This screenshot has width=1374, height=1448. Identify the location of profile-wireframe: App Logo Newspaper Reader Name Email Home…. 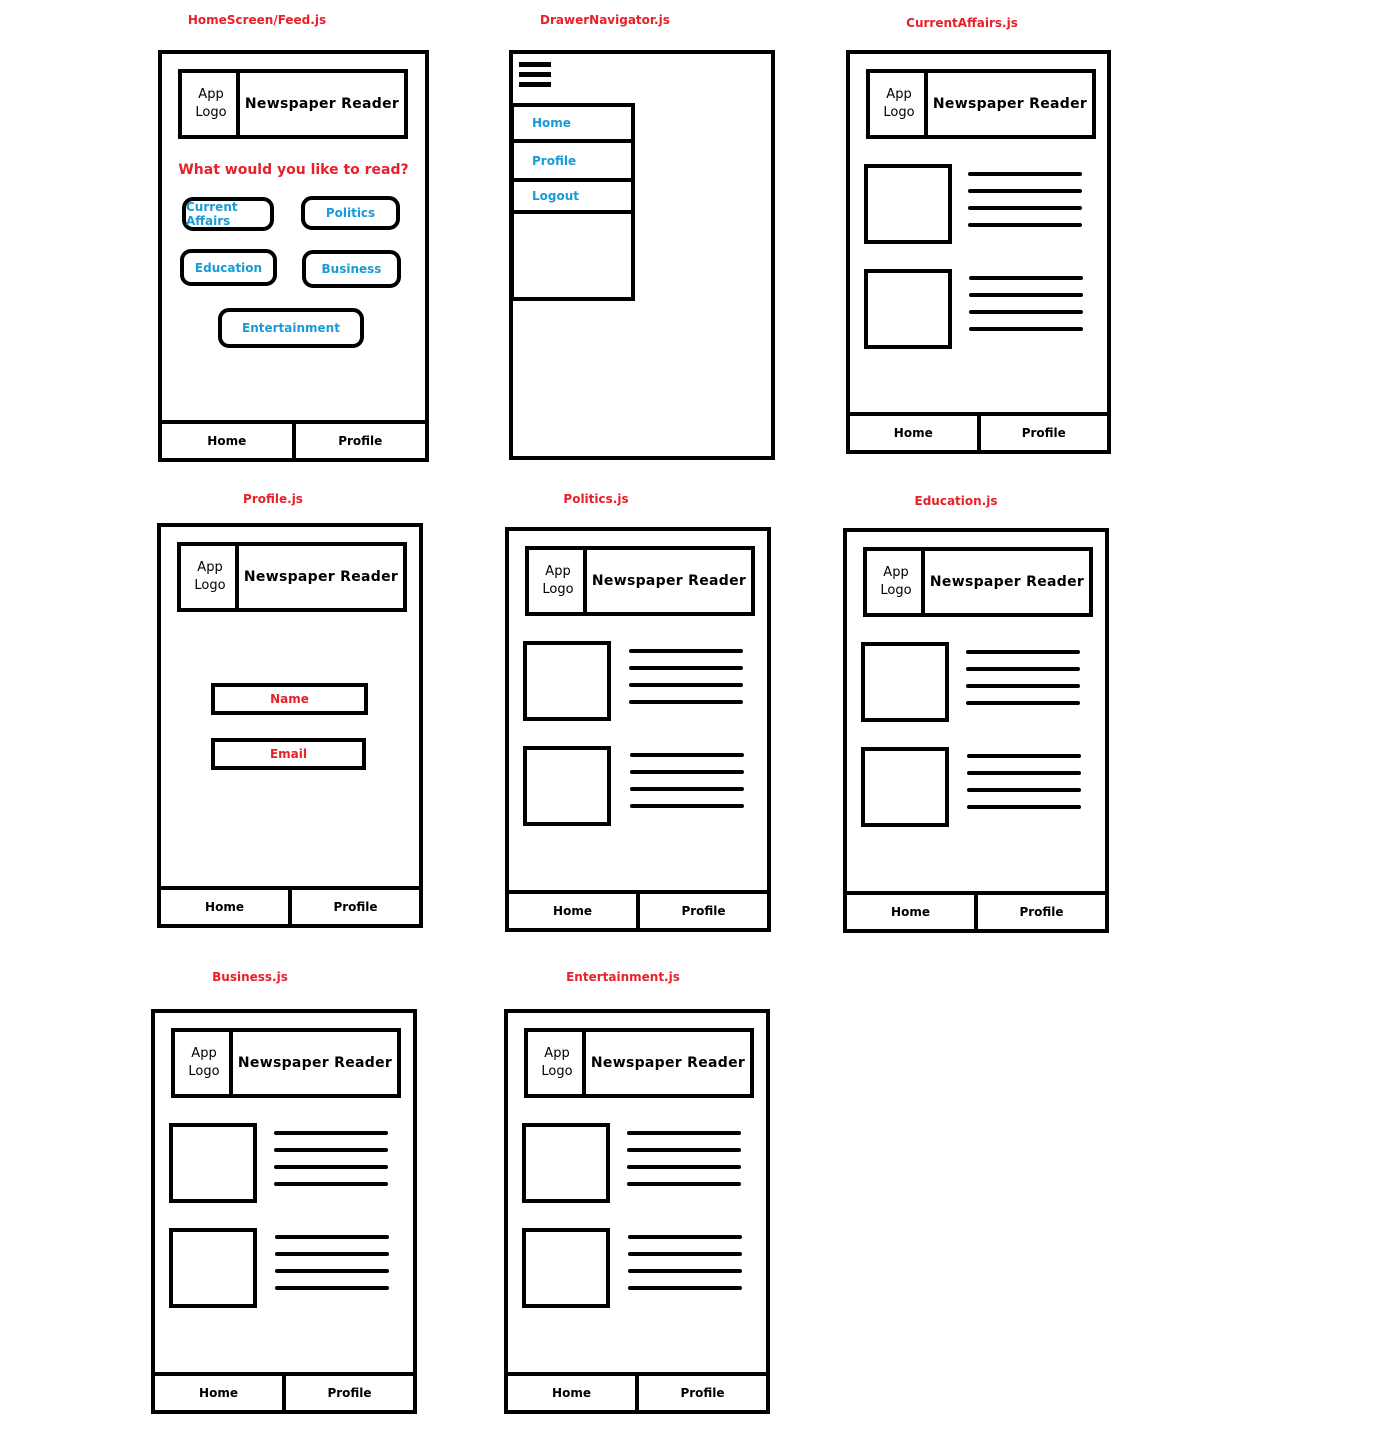
(290, 725).